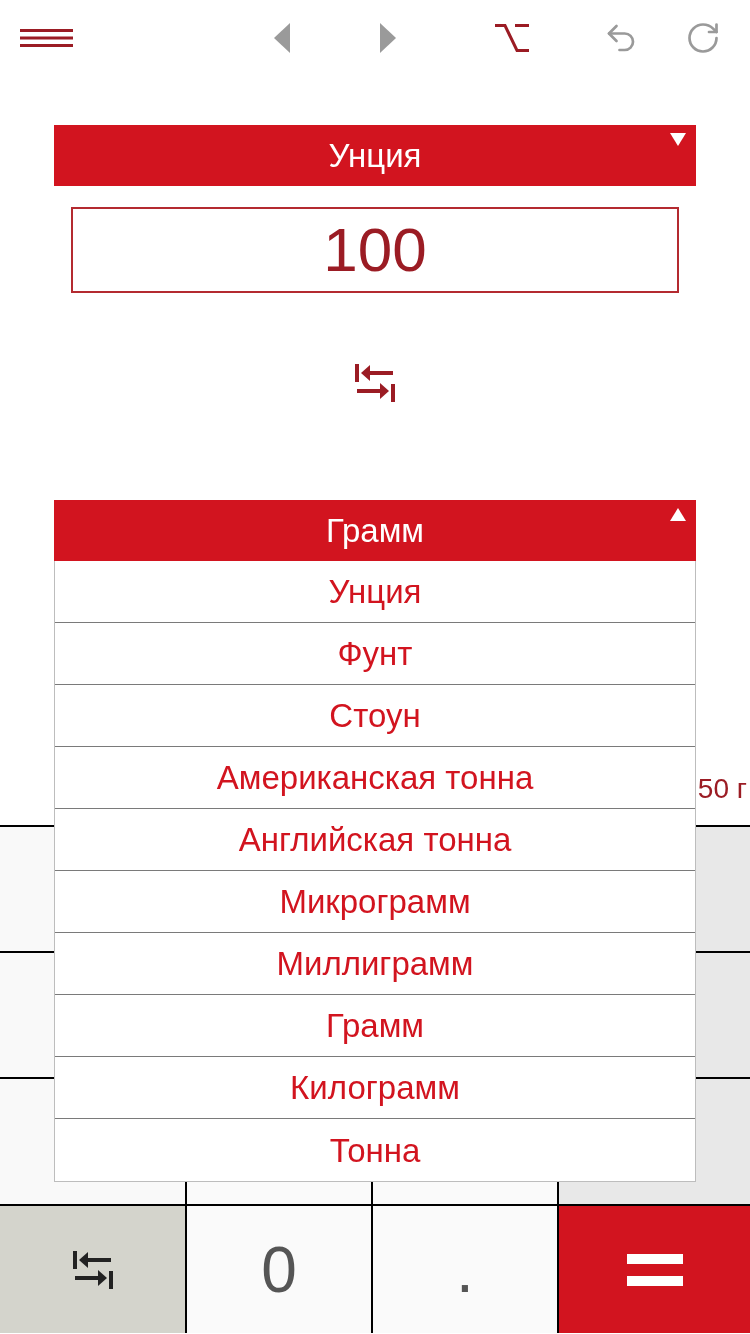  What do you see at coordinates (375, 530) in the screenshot?
I see `unit-dropdown: Грамм` at bounding box center [375, 530].